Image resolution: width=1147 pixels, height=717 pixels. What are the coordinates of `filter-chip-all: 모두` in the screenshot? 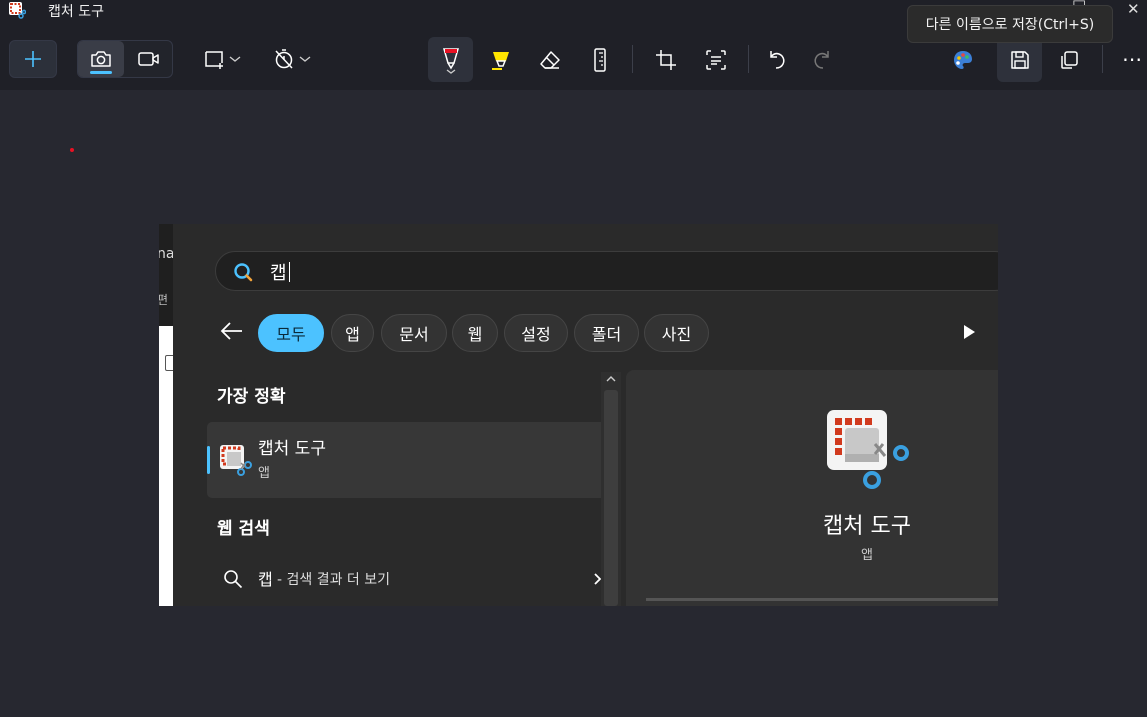 It's located at (291, 333).